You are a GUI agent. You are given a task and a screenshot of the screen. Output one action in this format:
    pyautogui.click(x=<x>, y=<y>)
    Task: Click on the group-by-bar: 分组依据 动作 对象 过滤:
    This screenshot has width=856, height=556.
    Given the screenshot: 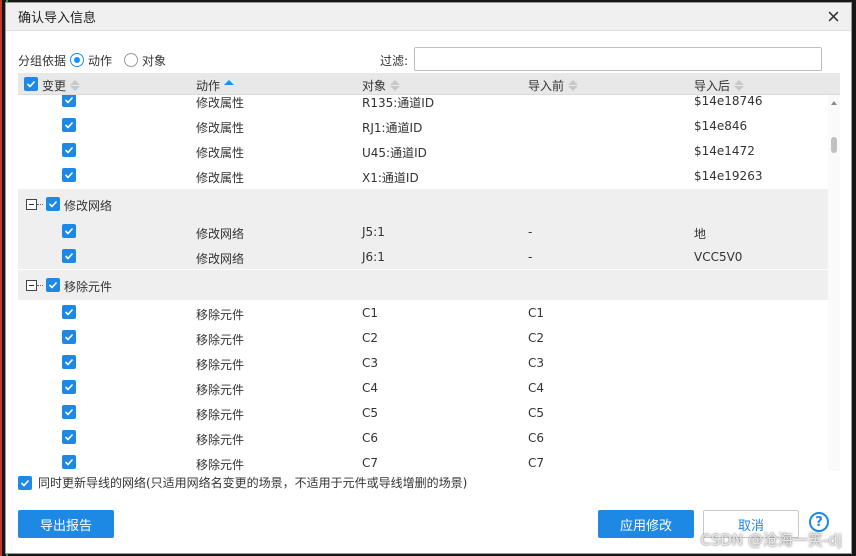 What is the action you would take?
    pyautogui.click(x=420, y=60)
    